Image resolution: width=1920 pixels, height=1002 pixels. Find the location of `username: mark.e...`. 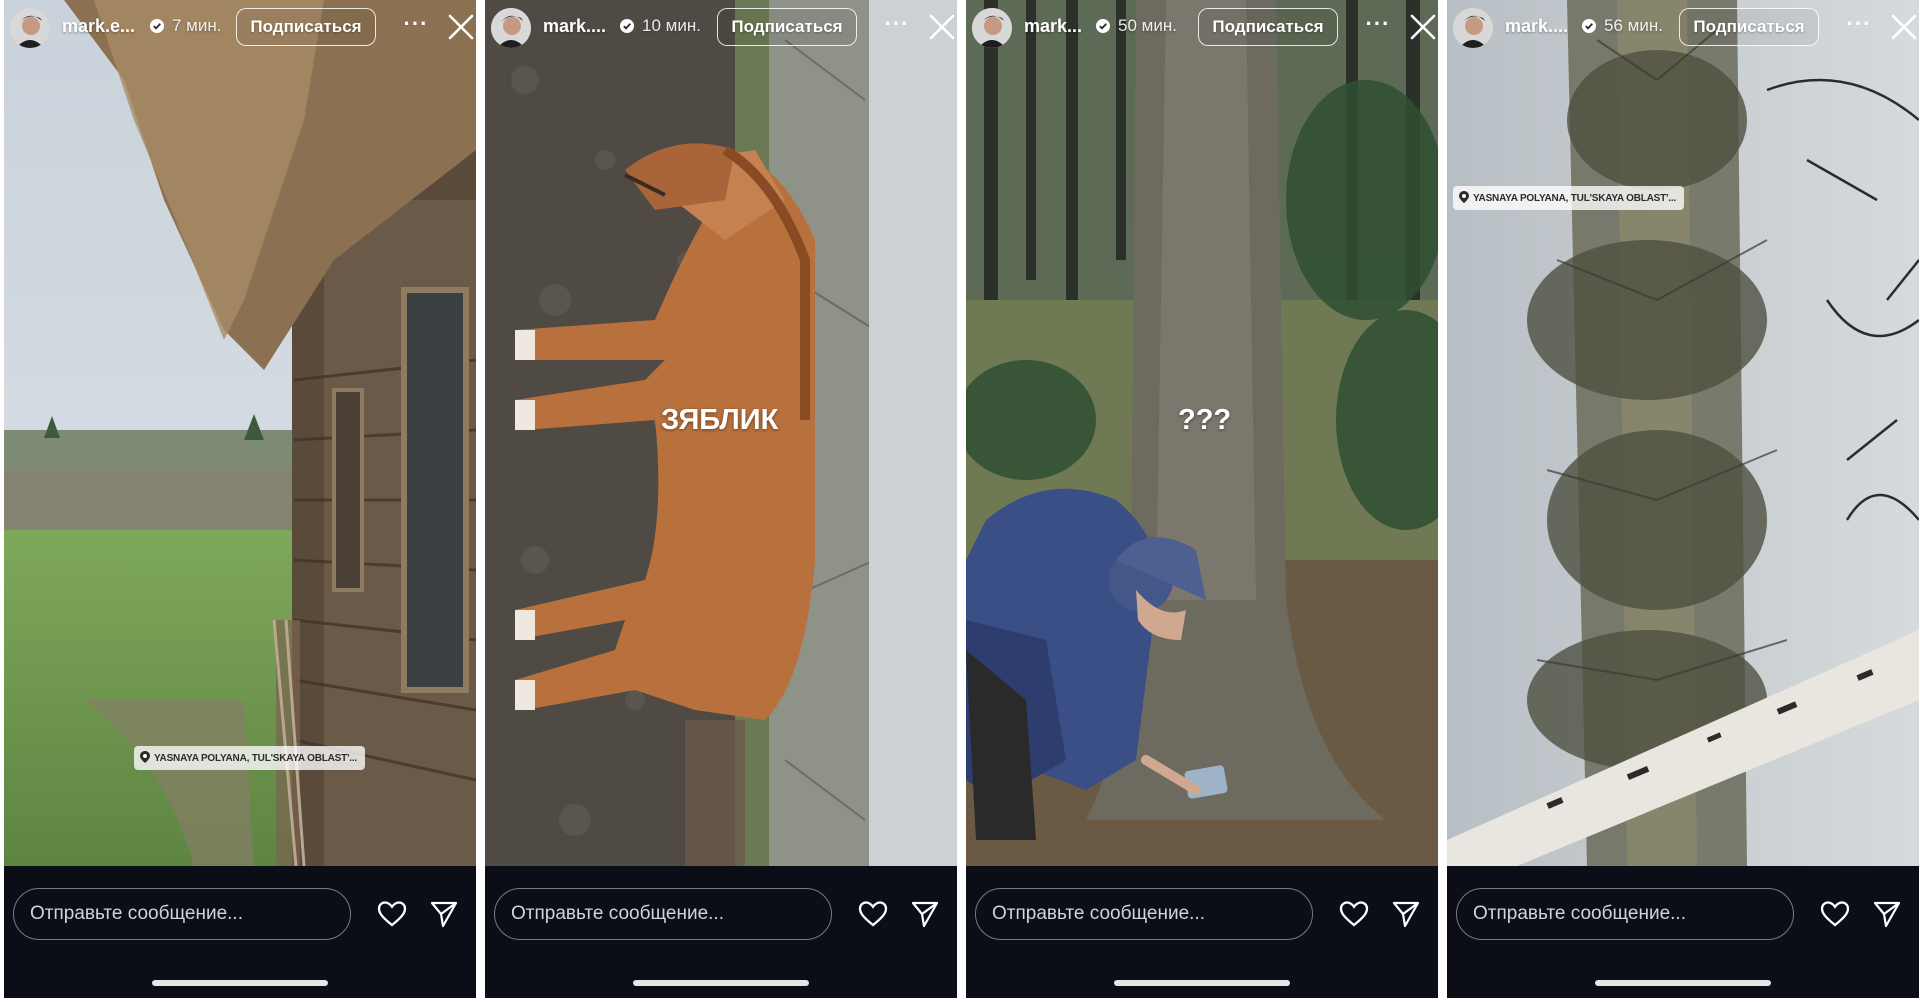

username: mark.e... is located at coordinates (98, 26).